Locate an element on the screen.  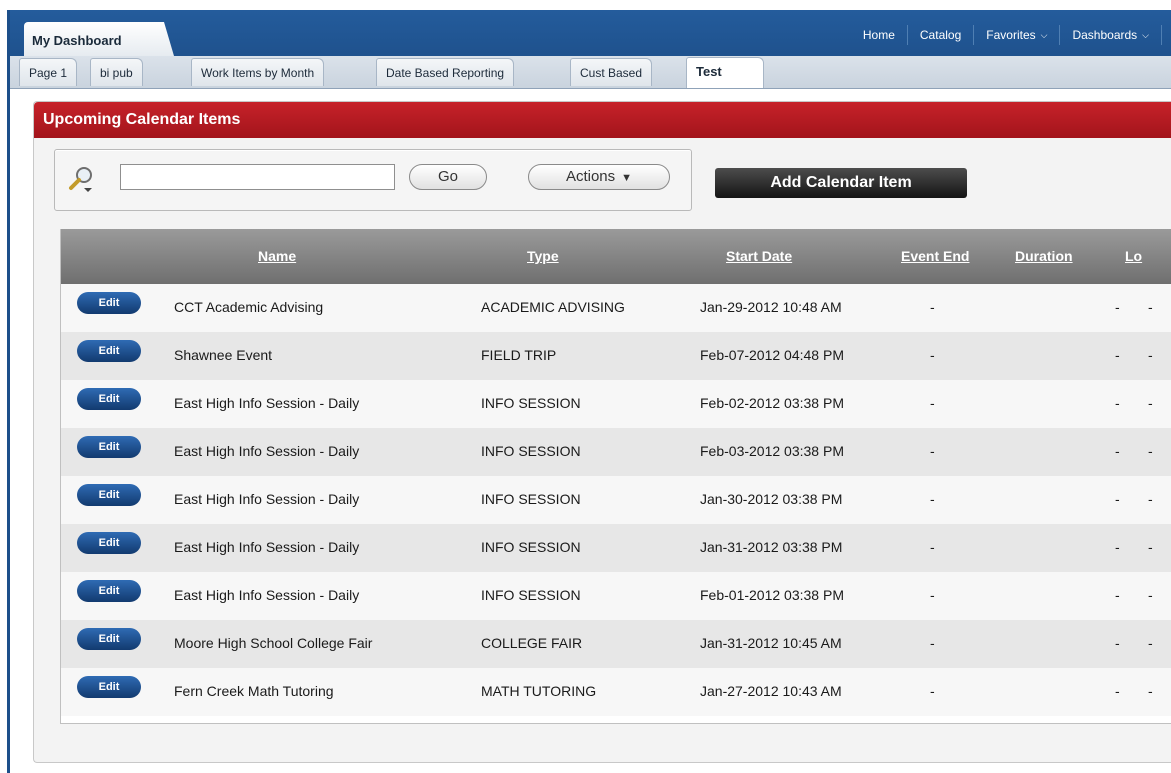
nav-home-label: Home is located at coordinates (878, 35).